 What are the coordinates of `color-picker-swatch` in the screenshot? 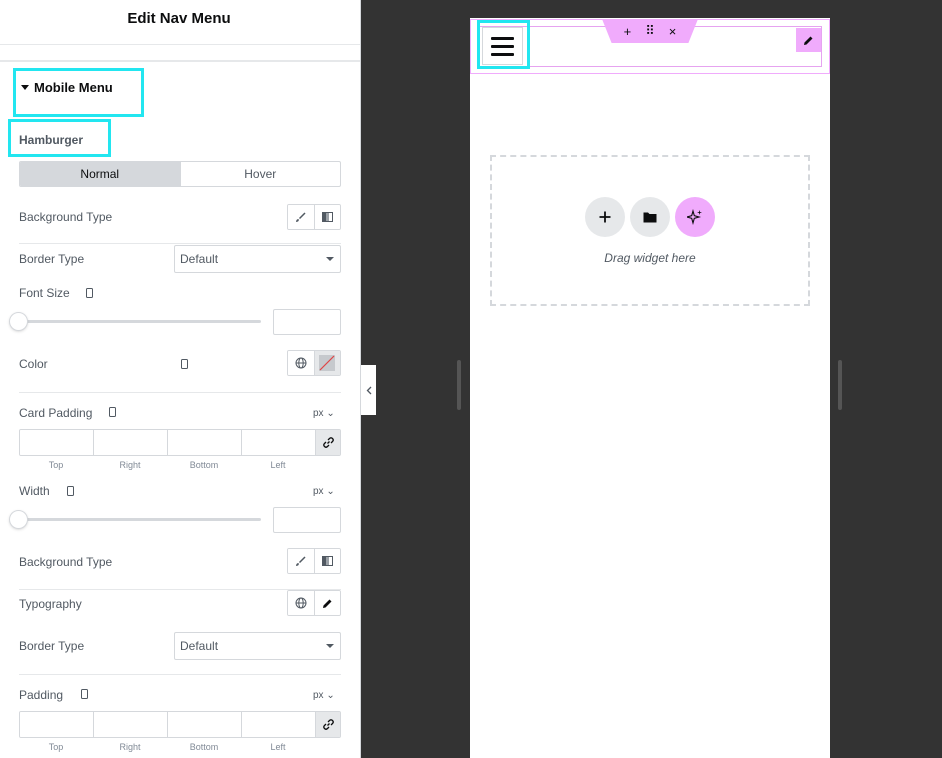 It's located at (327, 363).